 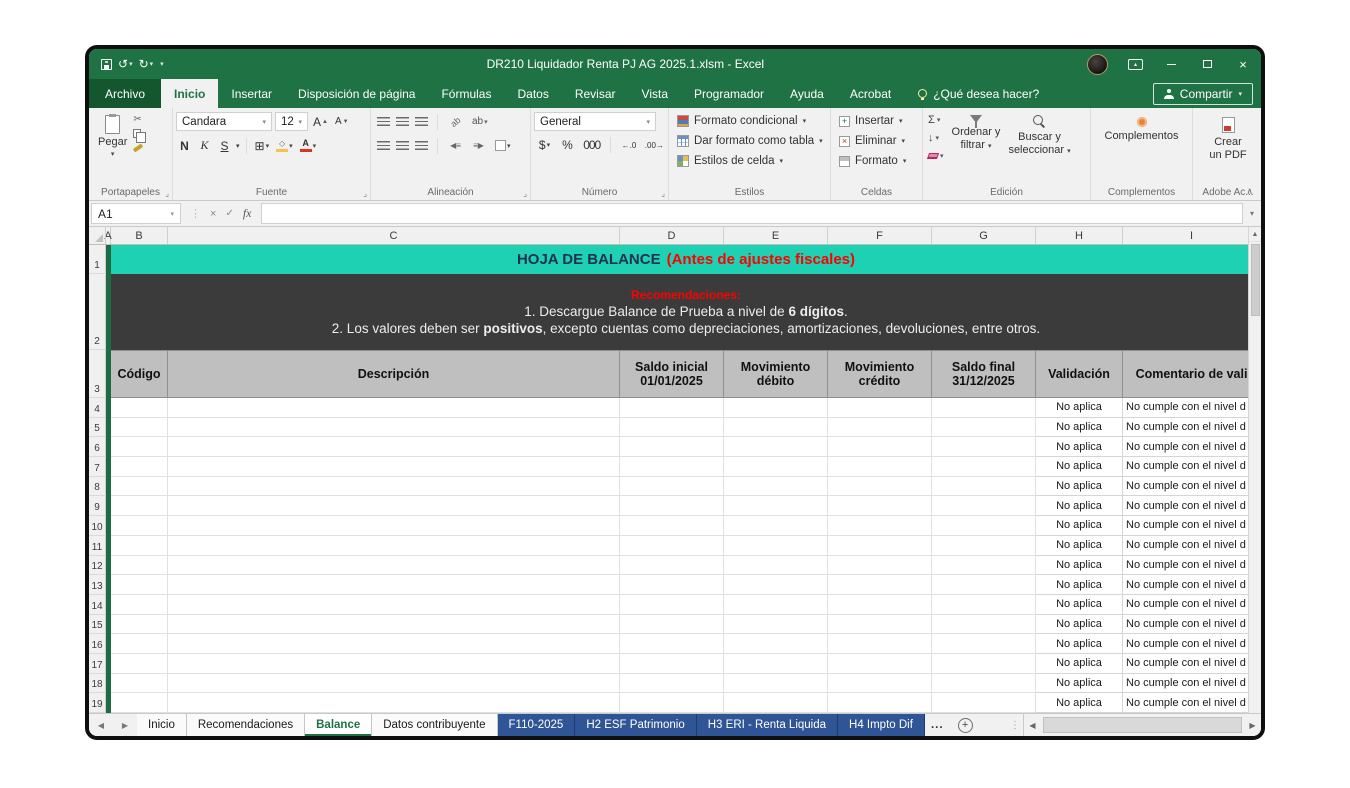 What do you see at coordinates (421, 121) in the screenshot?
I see `align-bottom-icon` at bounding box center [421, 121].